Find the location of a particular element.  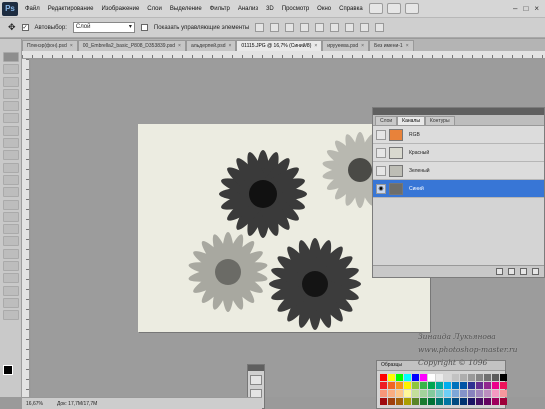

channel-row-green: Зеленый is located at coordinates (458, 171).